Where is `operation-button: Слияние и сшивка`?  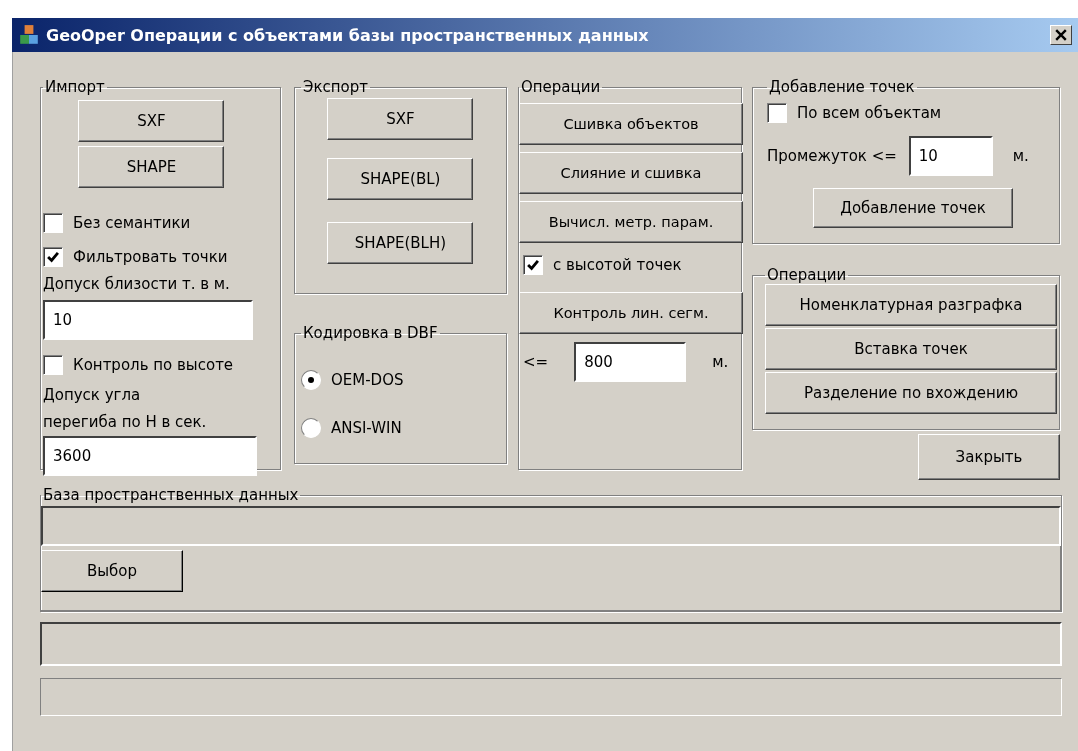
operation-button: Слияние и сшивка is located at coordinates (631, 173).